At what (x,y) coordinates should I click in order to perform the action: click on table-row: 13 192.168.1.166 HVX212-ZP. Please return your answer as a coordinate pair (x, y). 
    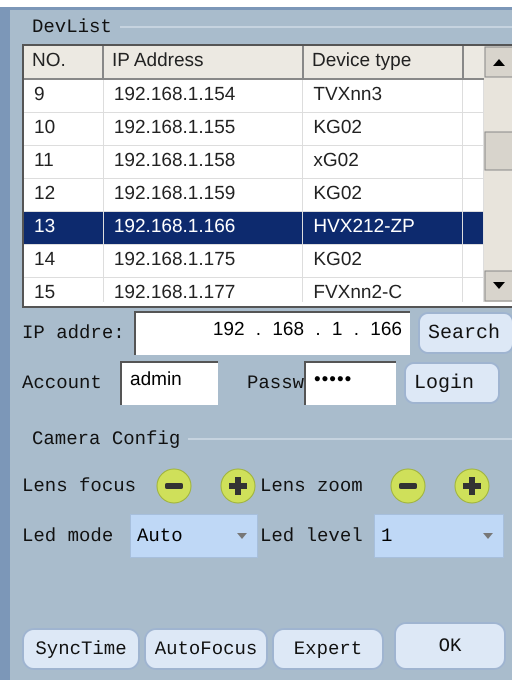
    Looking at the image, I should click on (254, 228).